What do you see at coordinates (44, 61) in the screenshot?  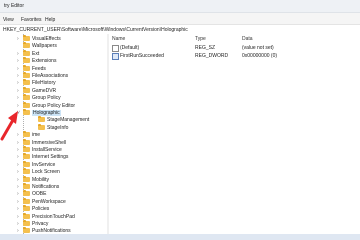 I see `tree-item-label: Extensions` at bounding box center [44, 61].